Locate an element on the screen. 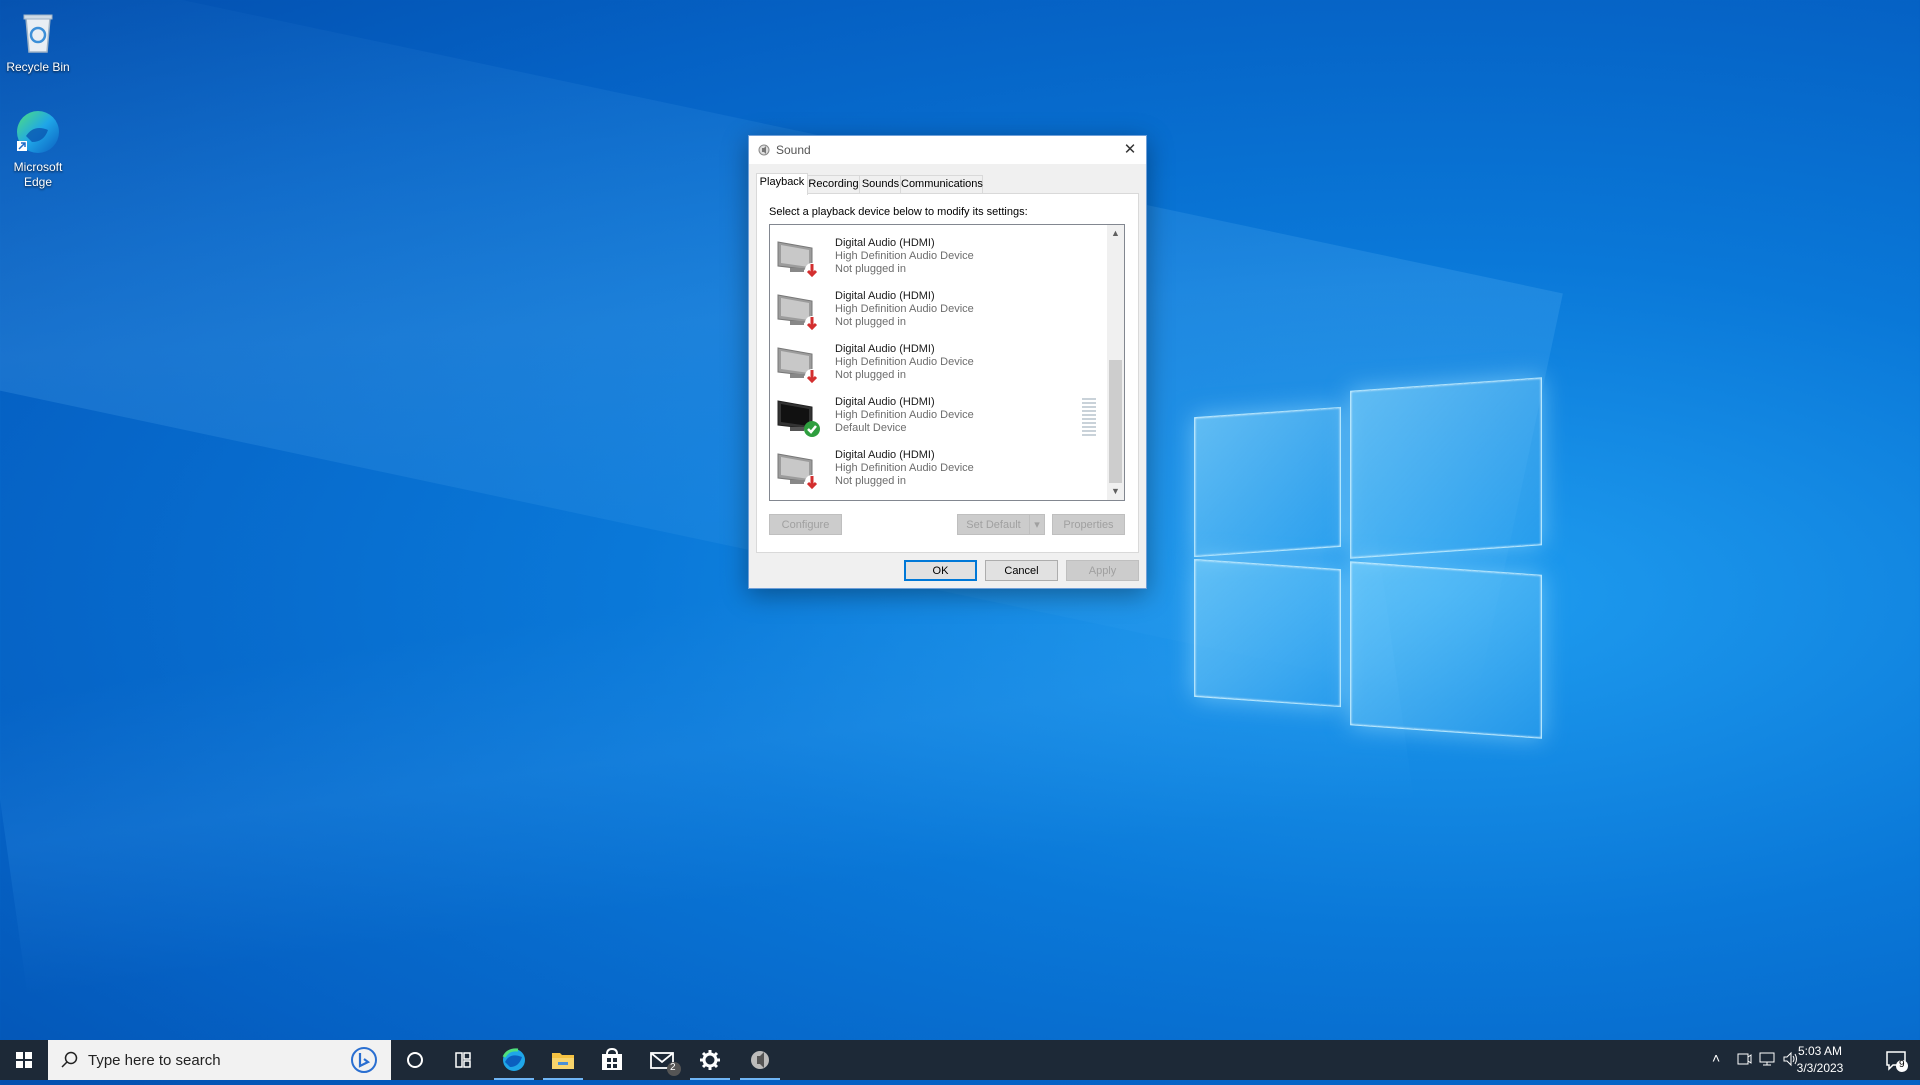 This screenshot has height=1085, width=1920. task-view-icon is located at coordinates (463, 1060).